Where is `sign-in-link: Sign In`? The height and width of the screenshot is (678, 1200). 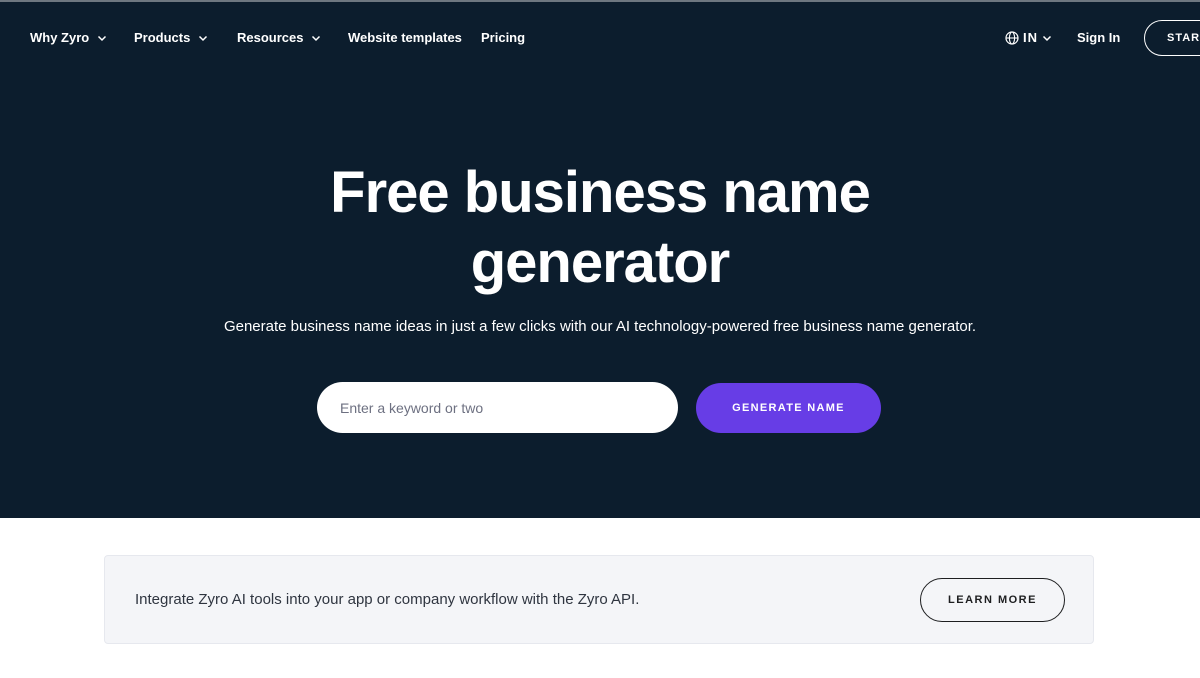
sign-in-link: Sign In is located at coordinates (1098, 38).